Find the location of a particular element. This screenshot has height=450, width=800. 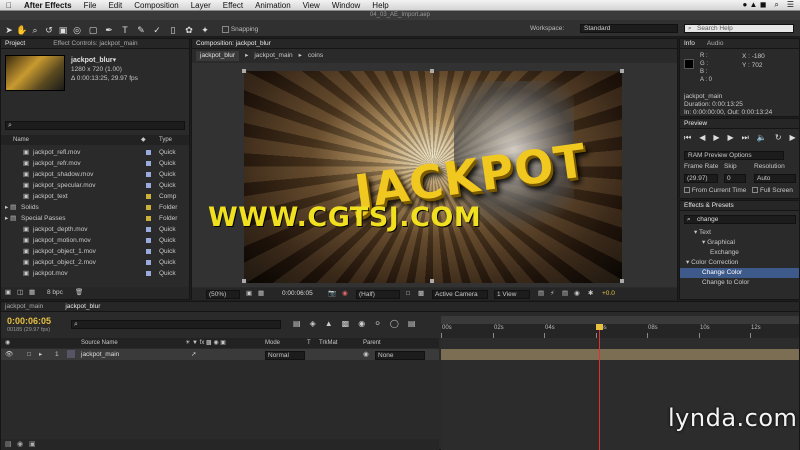

puppet-tool-icon: ✦ is located at coordinates (205, 30).